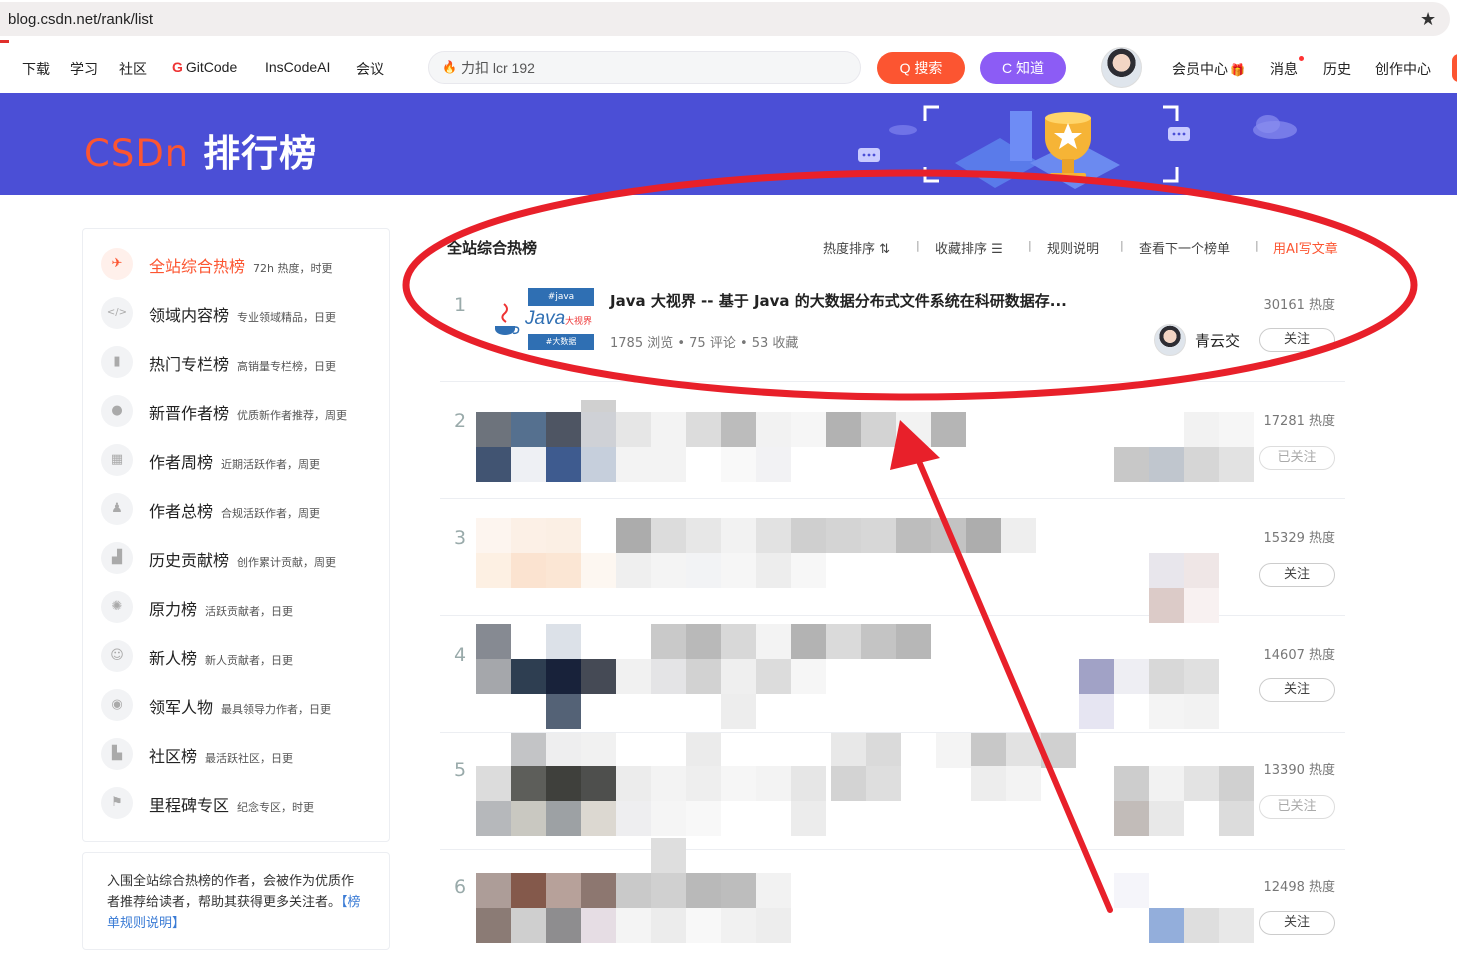 This screenshot has height=959, width=1457. I want to click on nav-gitcode: G GitCode, so click(204, 67).